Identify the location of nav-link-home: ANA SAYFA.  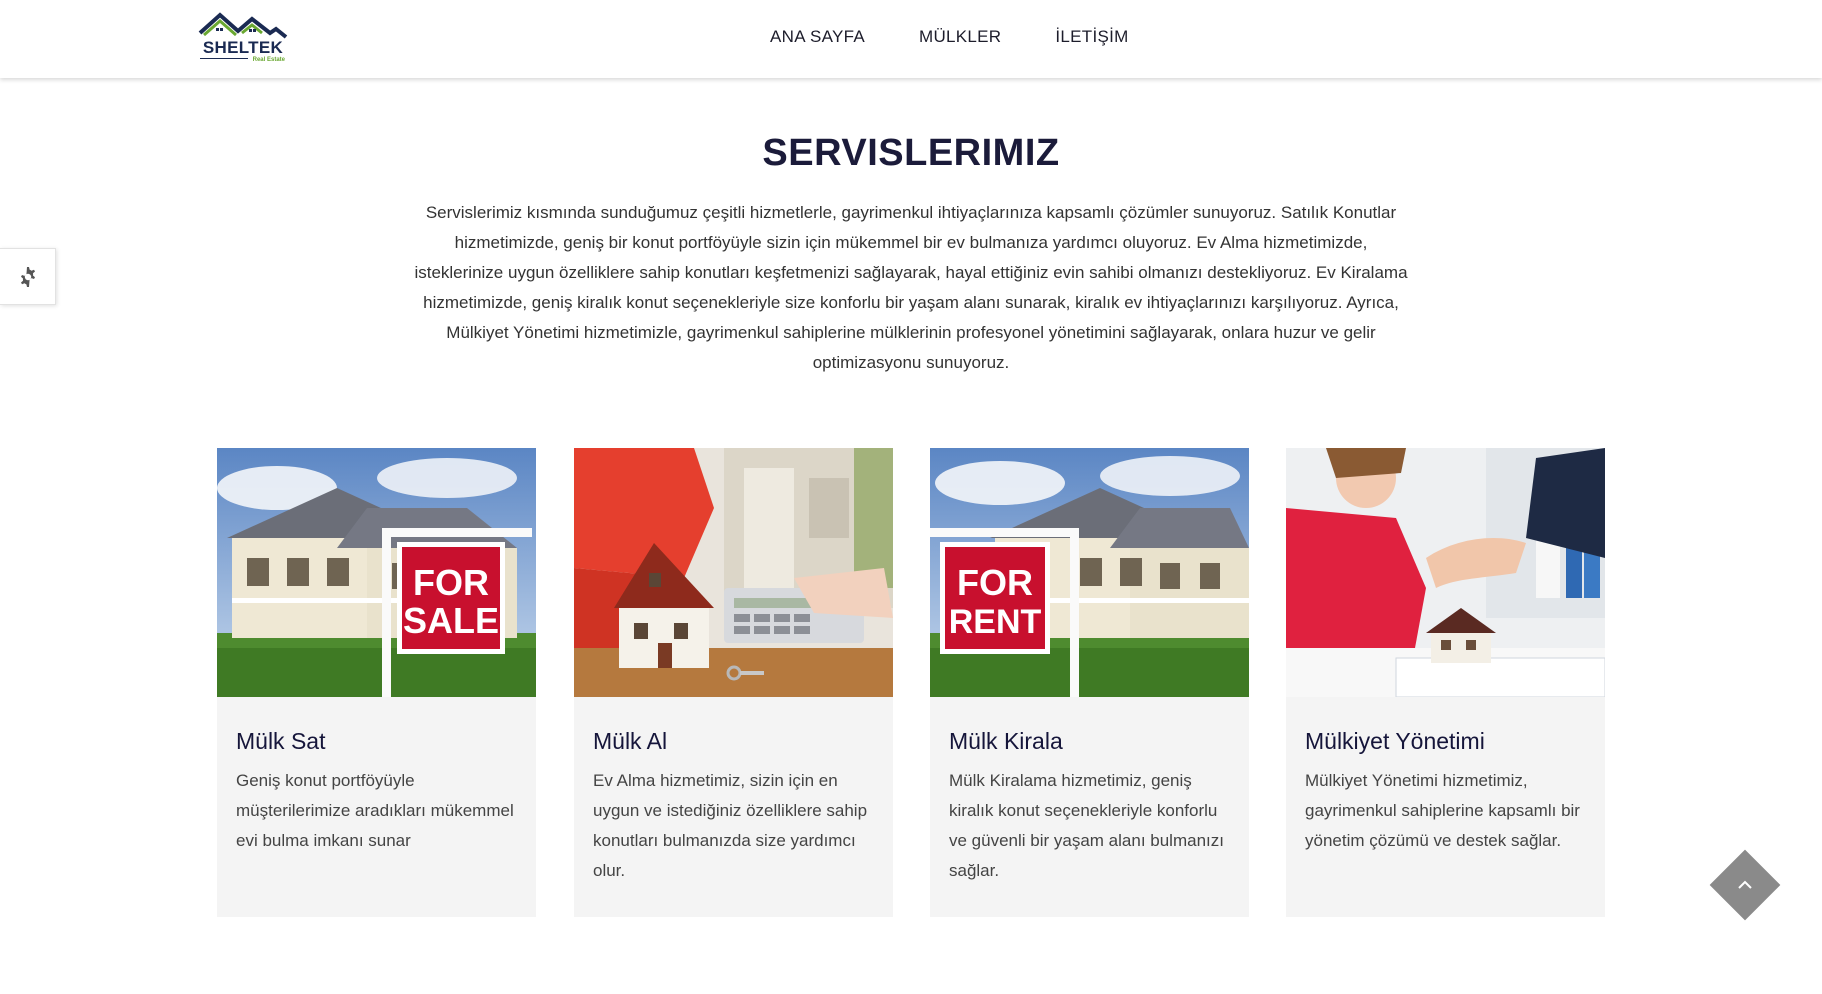
(817, 37).